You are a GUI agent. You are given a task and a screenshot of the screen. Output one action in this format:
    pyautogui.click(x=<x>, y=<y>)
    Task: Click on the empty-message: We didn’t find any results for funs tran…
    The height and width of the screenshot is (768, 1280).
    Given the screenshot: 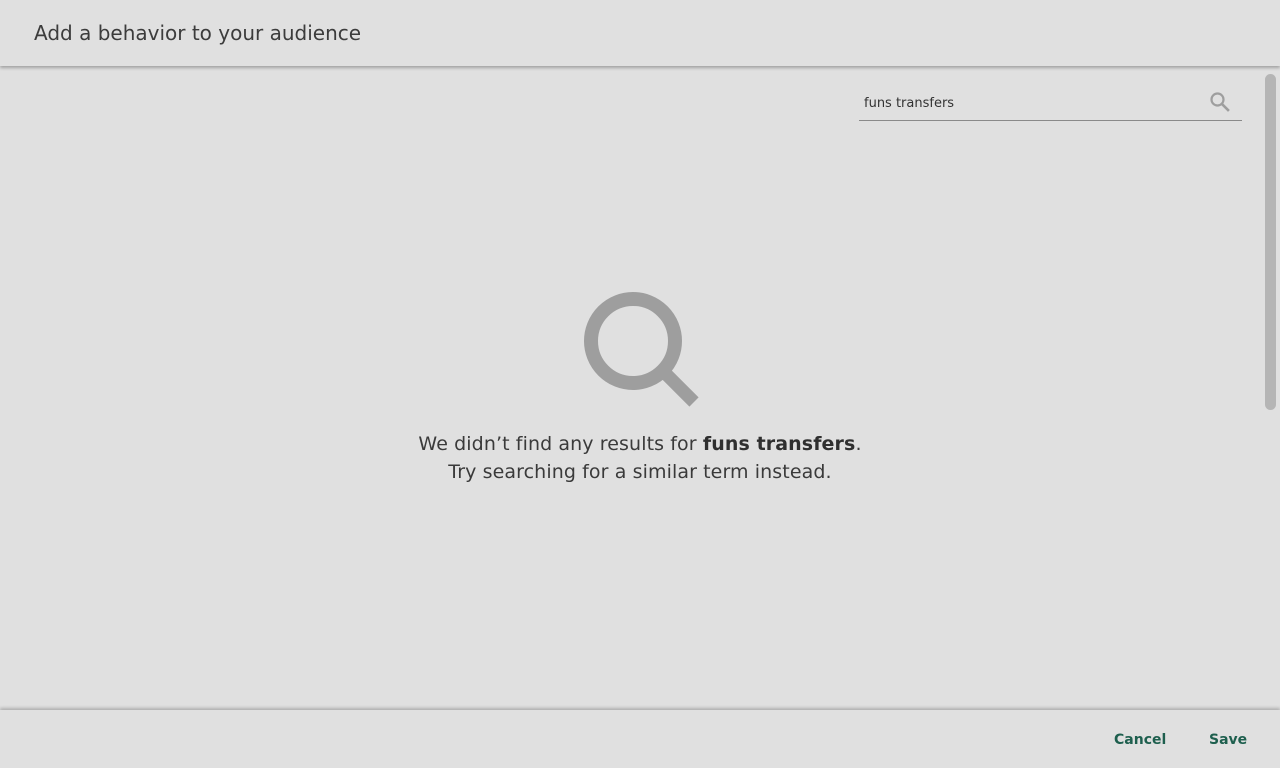 What is the action you would take?
    pyautogui.click(x=640, y=458)
    